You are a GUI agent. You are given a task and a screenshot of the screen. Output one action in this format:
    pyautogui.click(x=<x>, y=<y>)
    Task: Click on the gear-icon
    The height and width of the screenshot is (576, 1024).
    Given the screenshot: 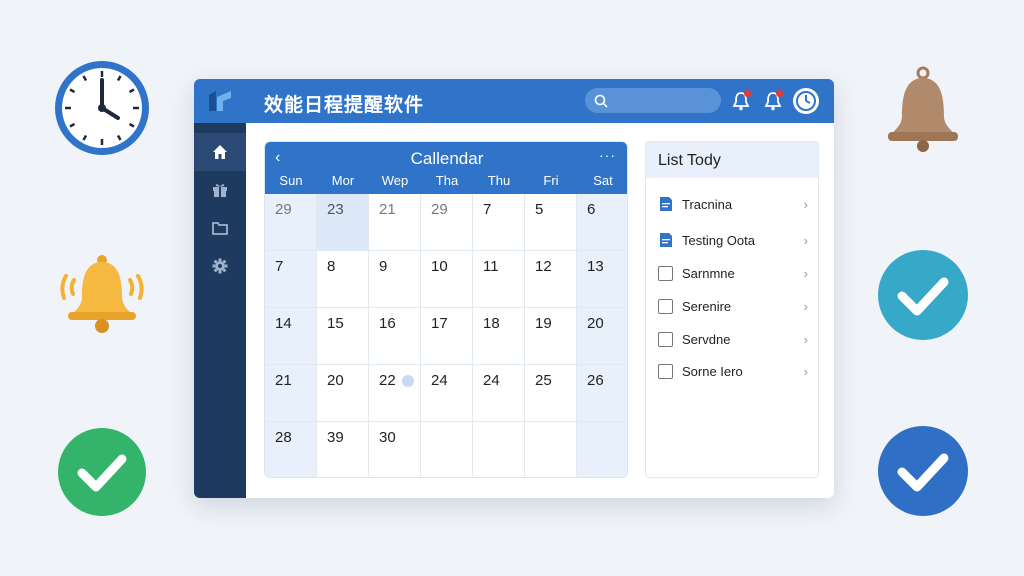 What is the action you would take?
    pyautogui.click(x=220, y=266)
    